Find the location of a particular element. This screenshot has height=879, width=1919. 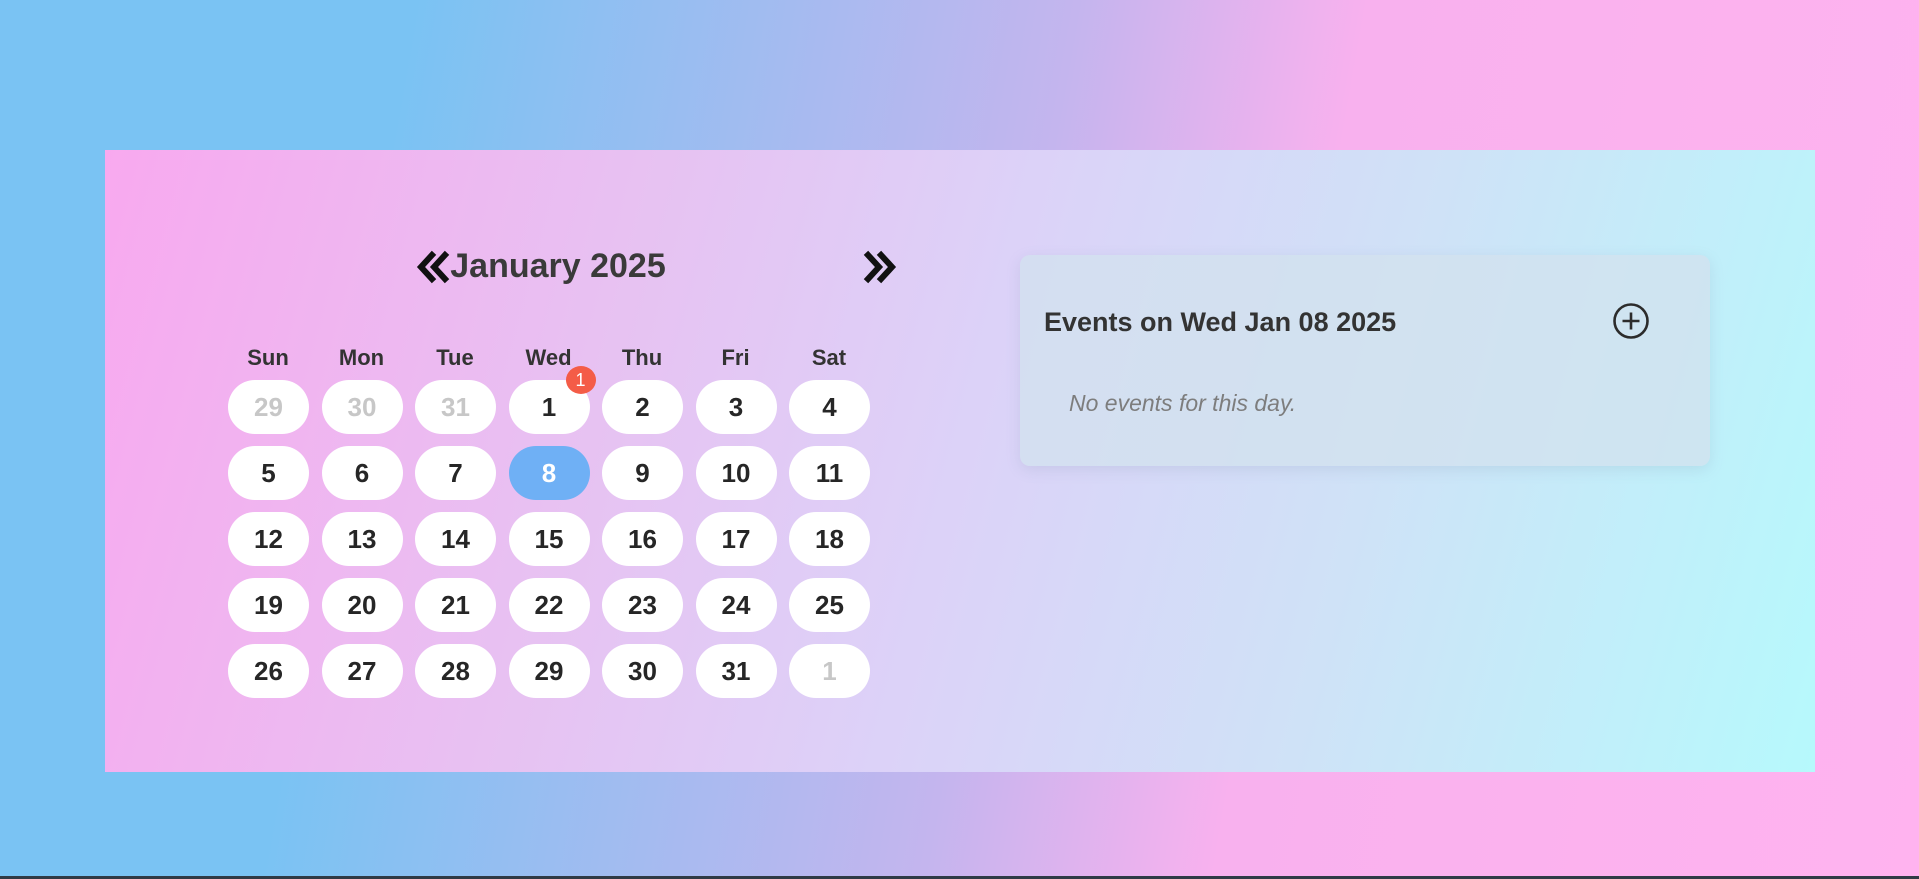

day-number: 26 is located at coordinates (268, 670).